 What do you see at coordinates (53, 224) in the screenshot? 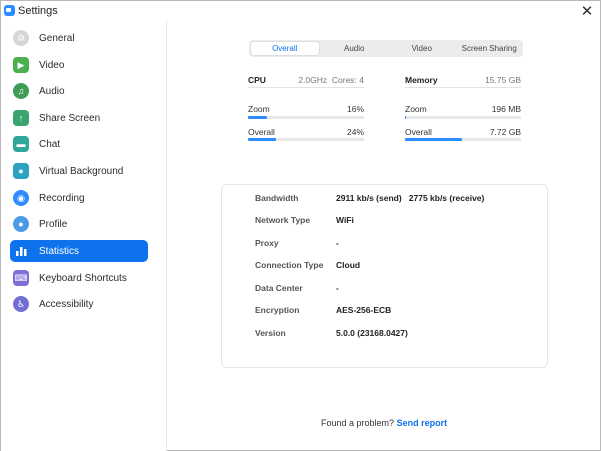
I see `sidebar-item-label: Profile` at bounding box center [53, 224].